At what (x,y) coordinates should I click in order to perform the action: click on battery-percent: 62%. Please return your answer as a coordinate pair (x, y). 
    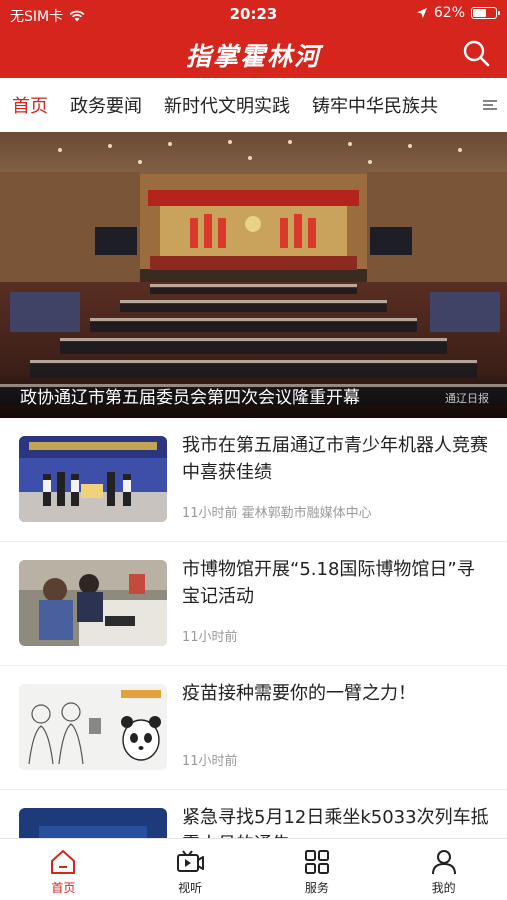
    Looking at the image, I should click on (449, 13).